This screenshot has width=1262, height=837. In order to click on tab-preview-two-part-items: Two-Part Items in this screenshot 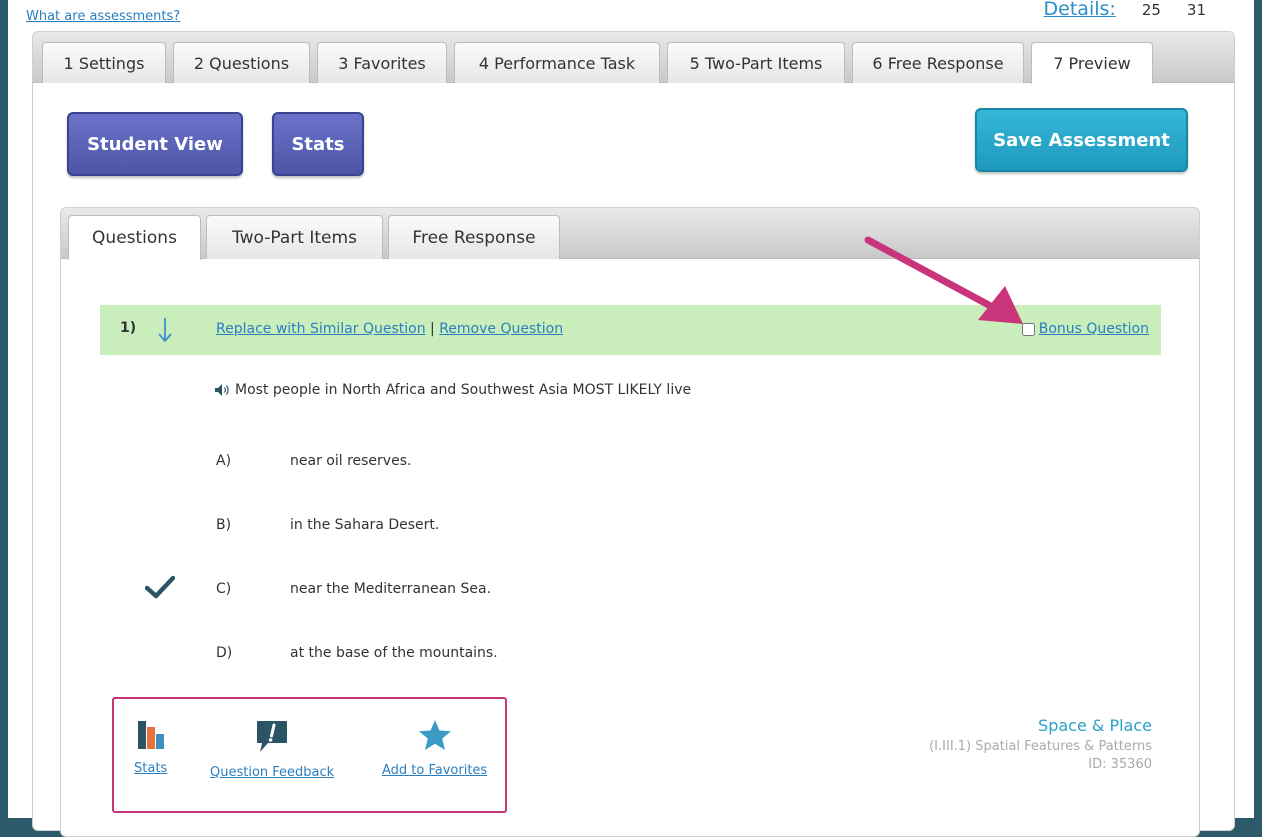, I will do `click(294, 237)`.